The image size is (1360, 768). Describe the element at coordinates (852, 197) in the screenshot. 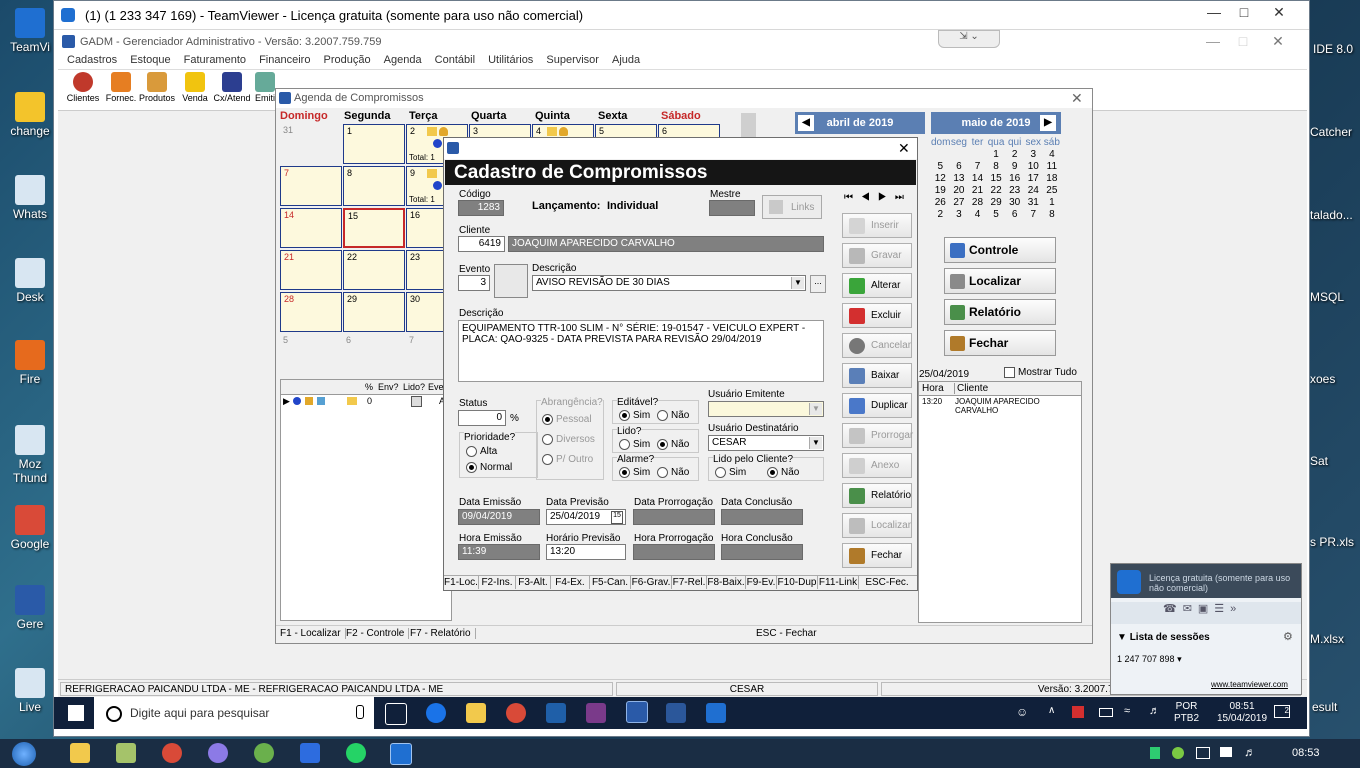

I see `first-record-button: ⏮` at that location.